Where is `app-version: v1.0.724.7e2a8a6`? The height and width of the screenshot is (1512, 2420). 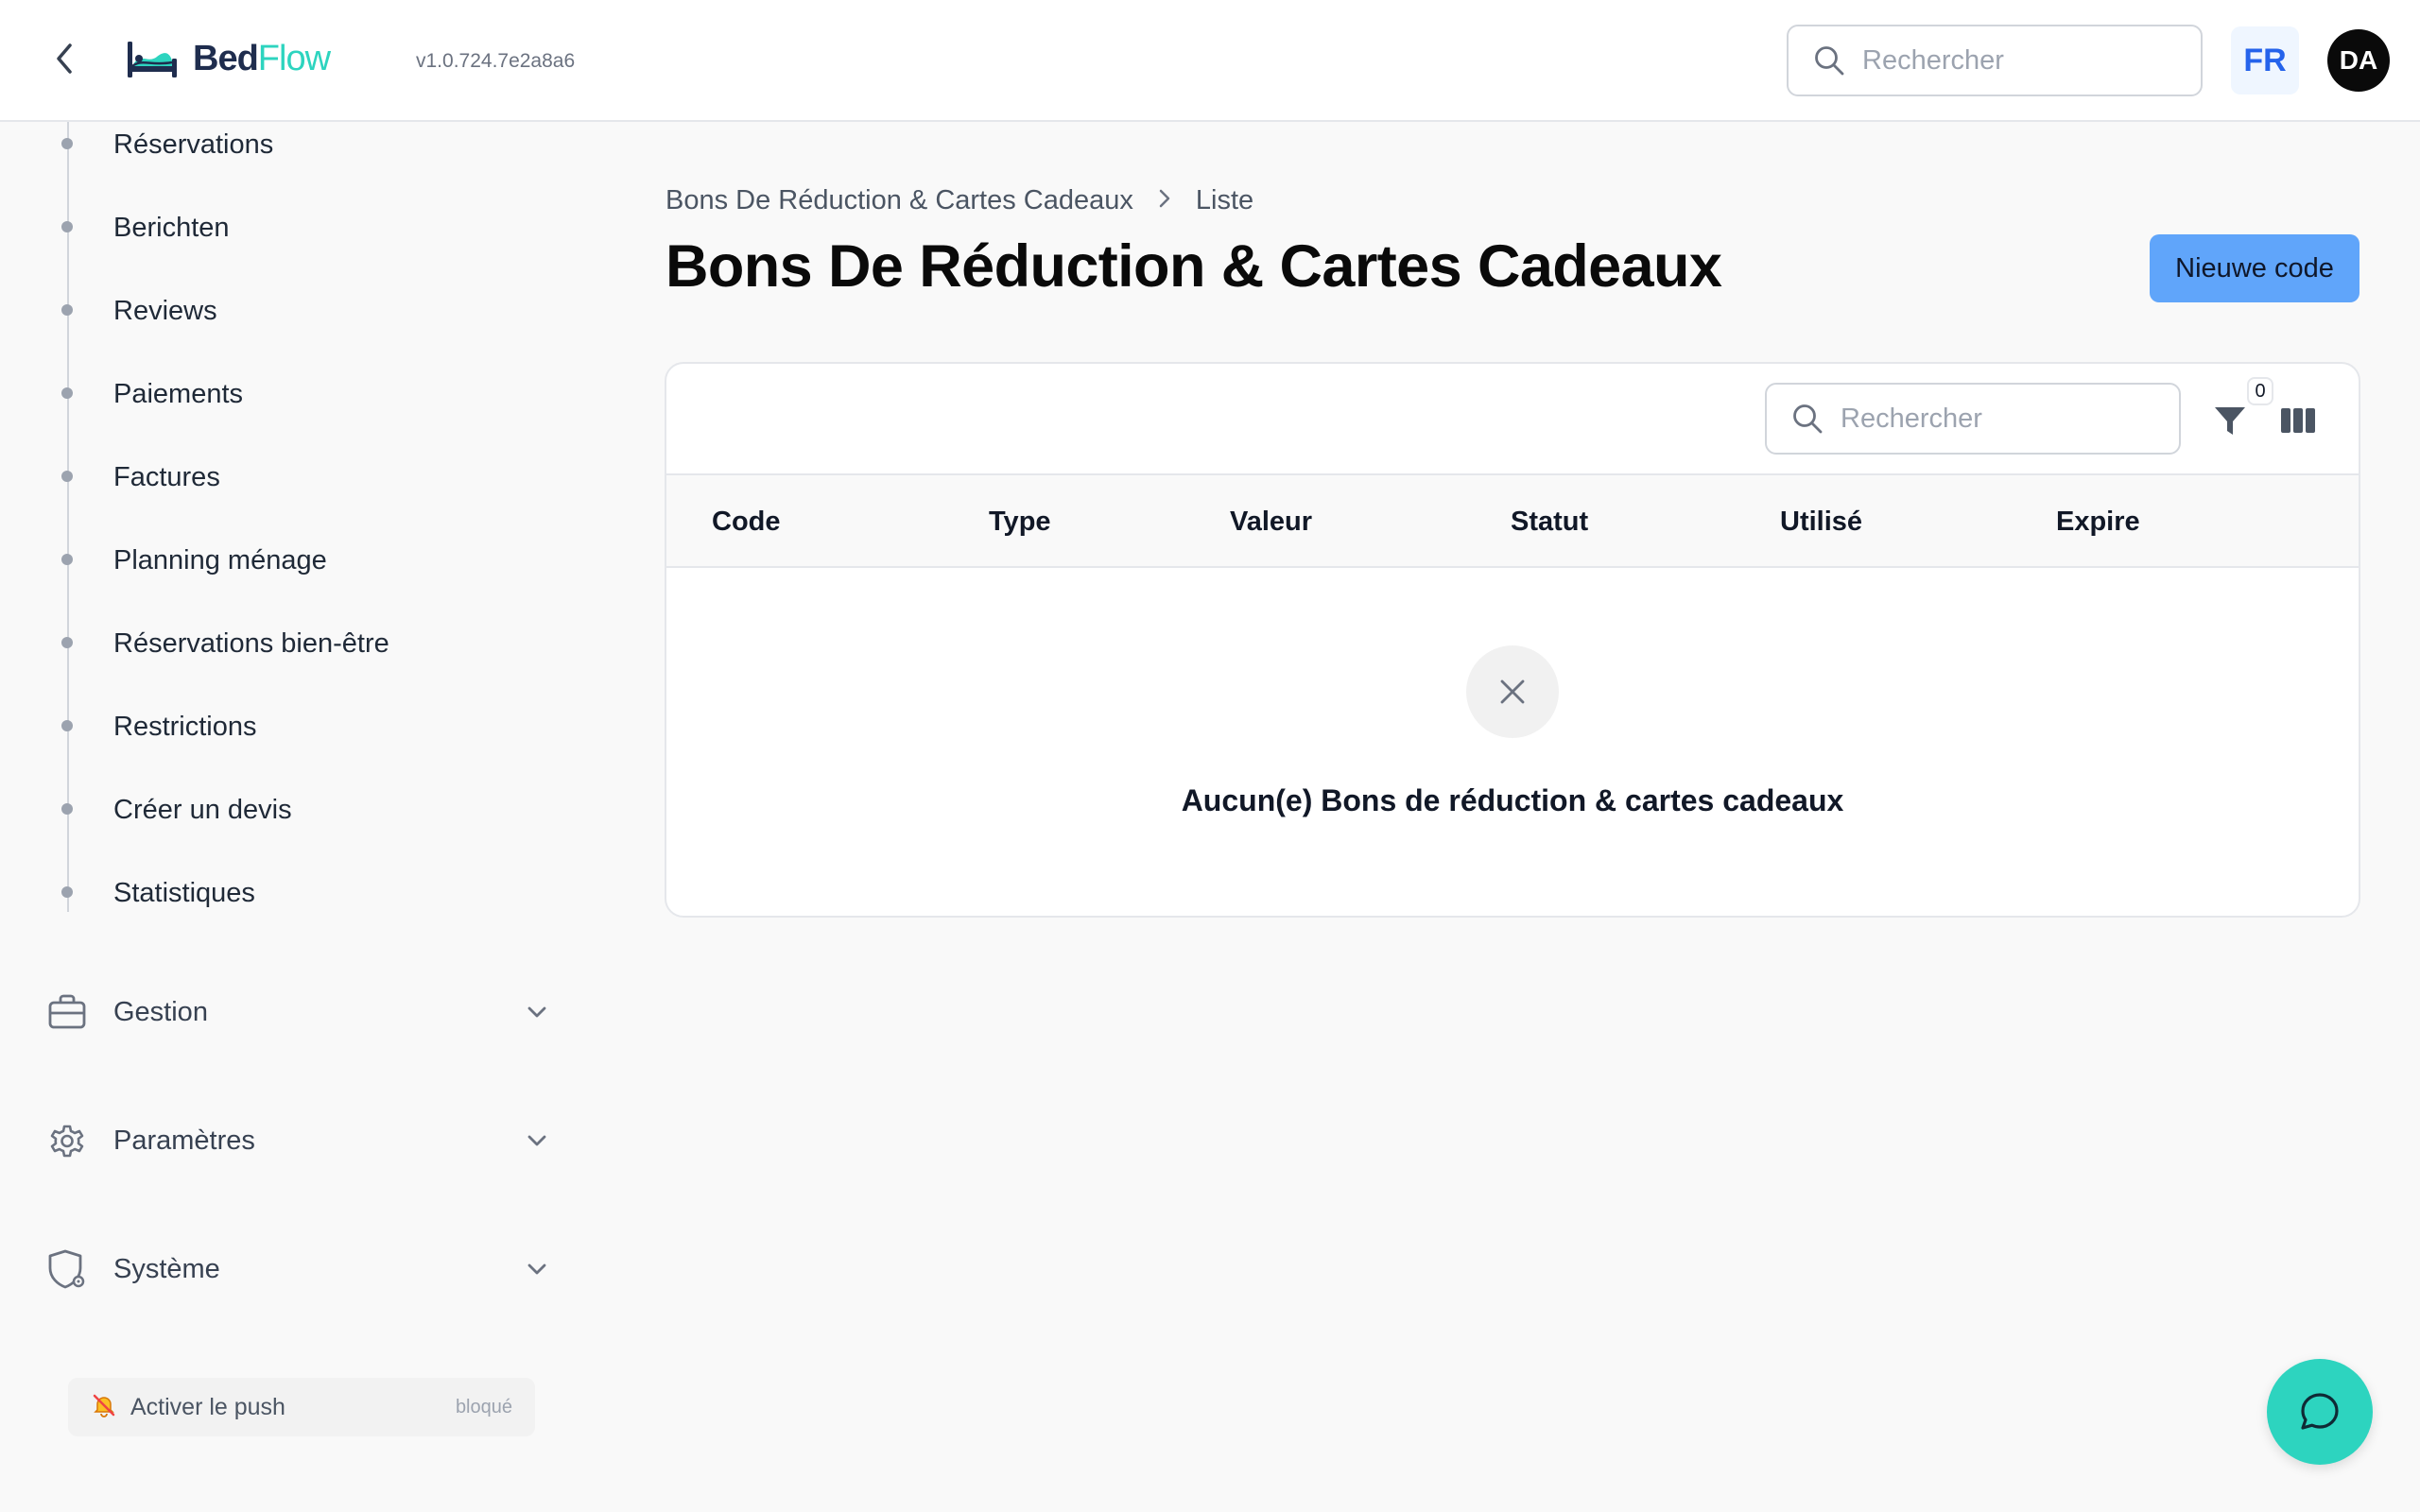 app-version: v1.0.724.7e2a8a6 is located at coordinates (496, 61).